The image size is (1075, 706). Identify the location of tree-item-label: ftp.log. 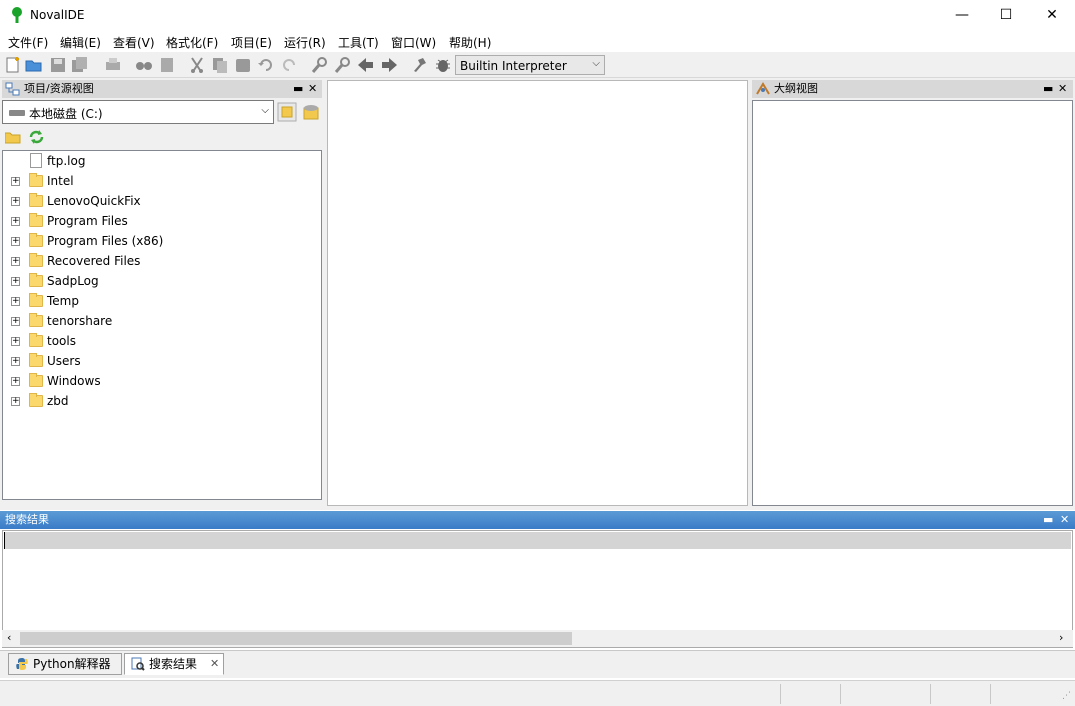
(66, 161).